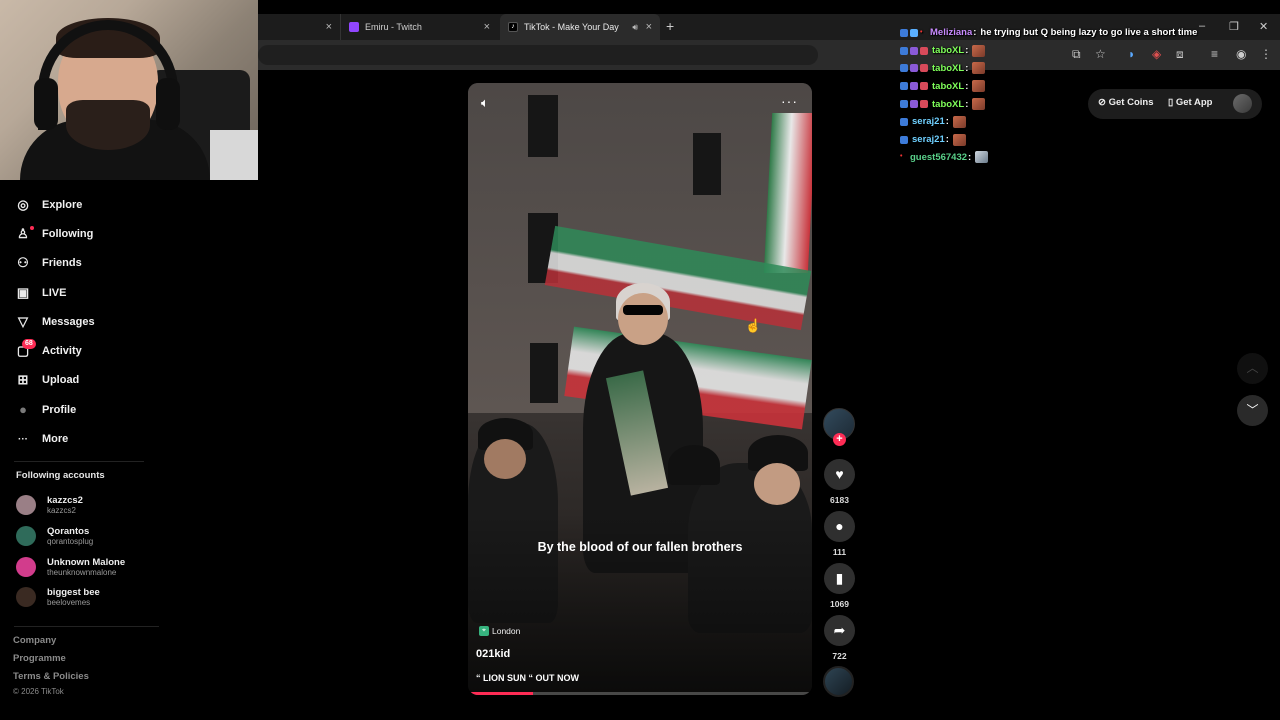 The width and height of the screenshot is (1280, 720). I want to click on chat-message: • guest567432 :, so click(1060, 158).